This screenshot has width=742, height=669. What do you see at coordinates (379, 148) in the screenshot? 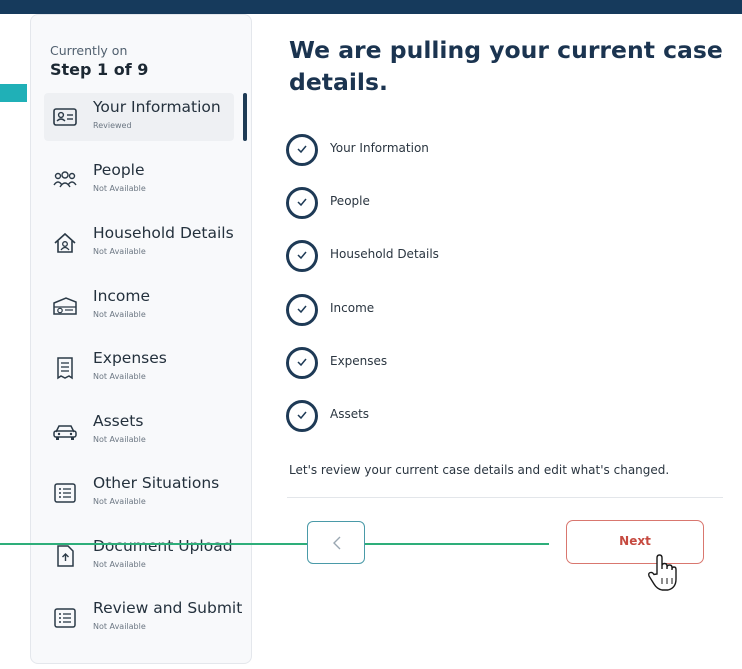
I see `checklist-label: Your Information` at bounding box center [379, 148].